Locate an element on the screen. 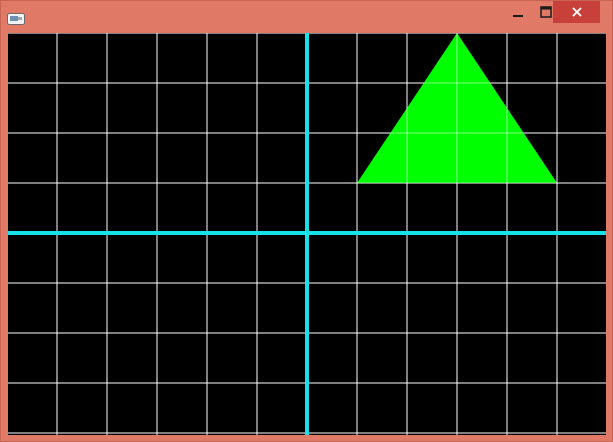 The image size is (613, 442). minimize-button is located at coordinates (518, 12).